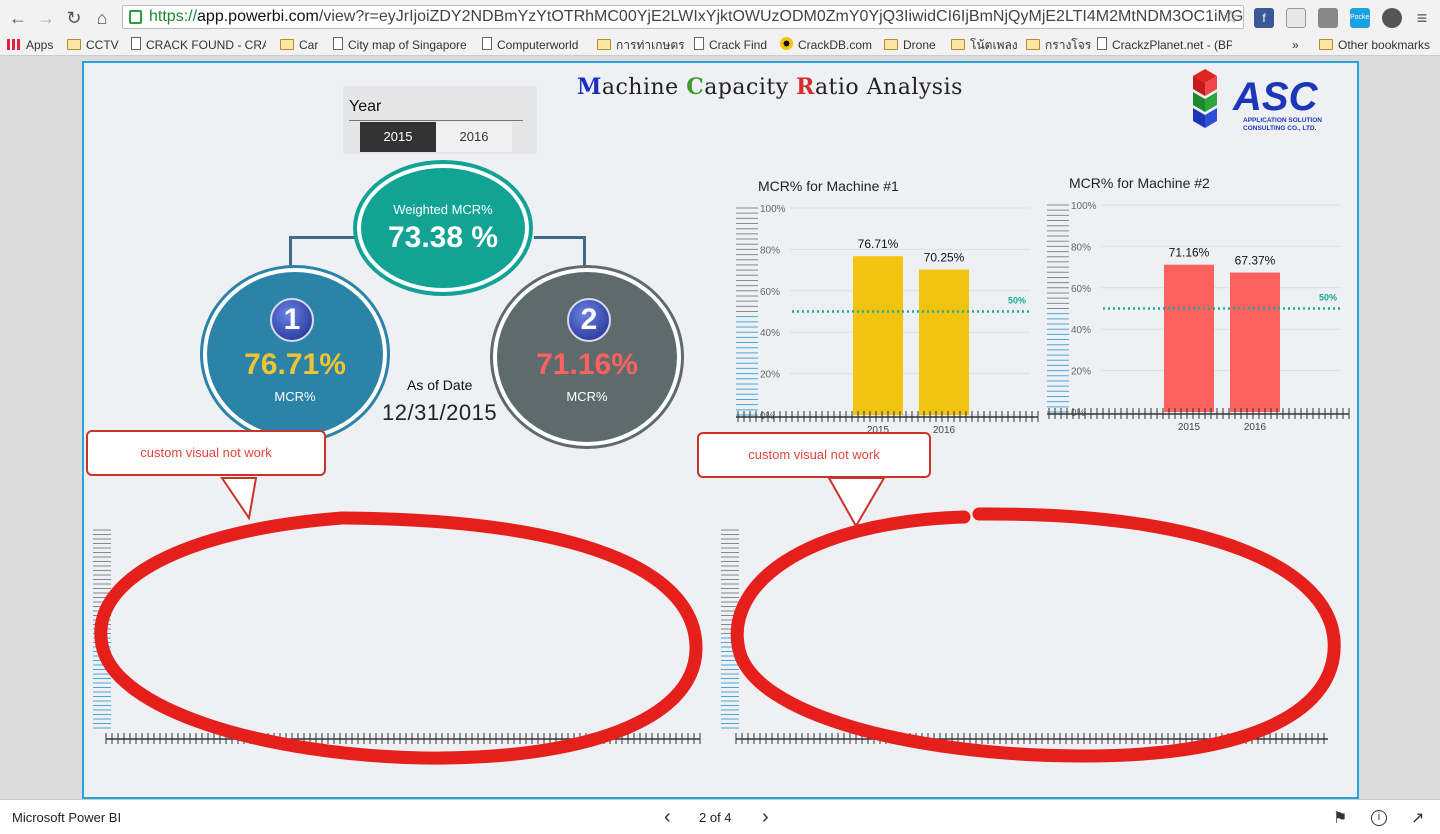  I want to click on media-extension-icon, so click(1392, 18).